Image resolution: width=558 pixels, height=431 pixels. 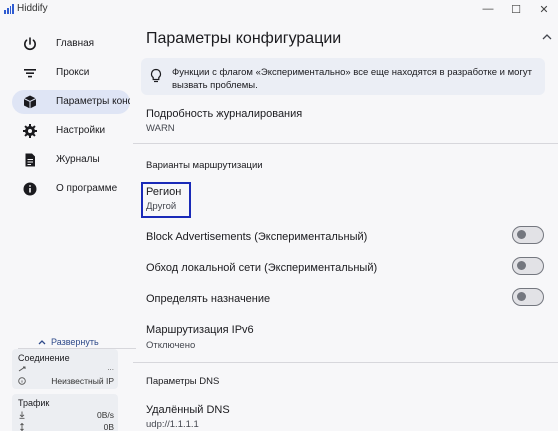 I want to click on region-value: Другой, so click(x=161, y=206).